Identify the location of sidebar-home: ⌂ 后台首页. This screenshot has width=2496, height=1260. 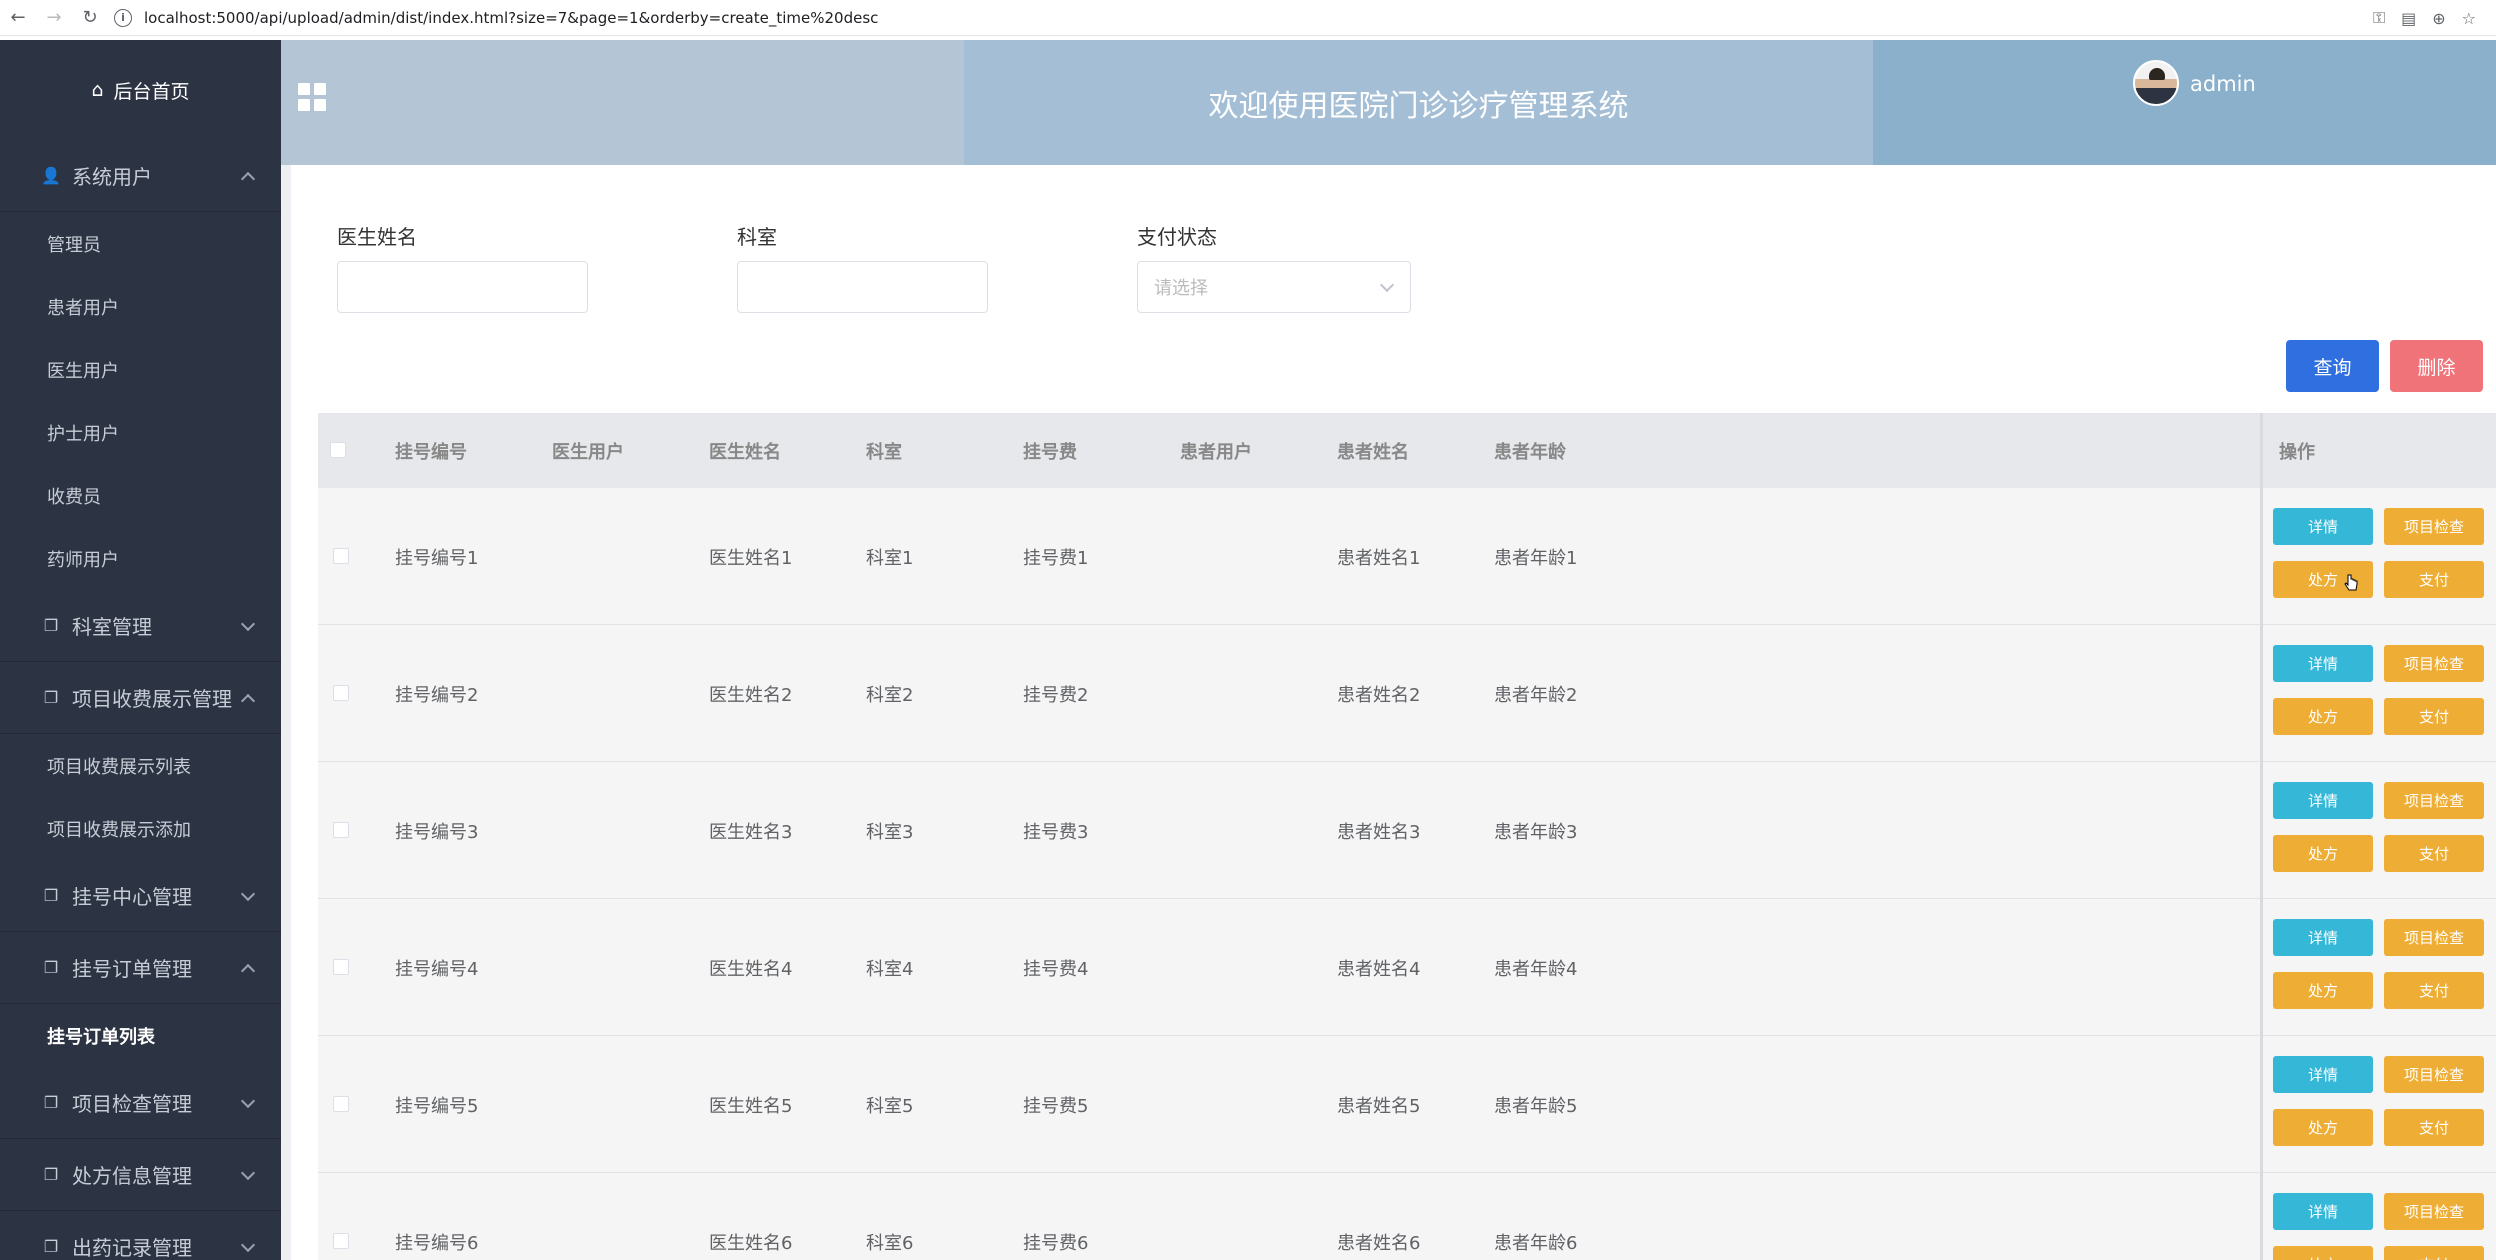
(140, 90).